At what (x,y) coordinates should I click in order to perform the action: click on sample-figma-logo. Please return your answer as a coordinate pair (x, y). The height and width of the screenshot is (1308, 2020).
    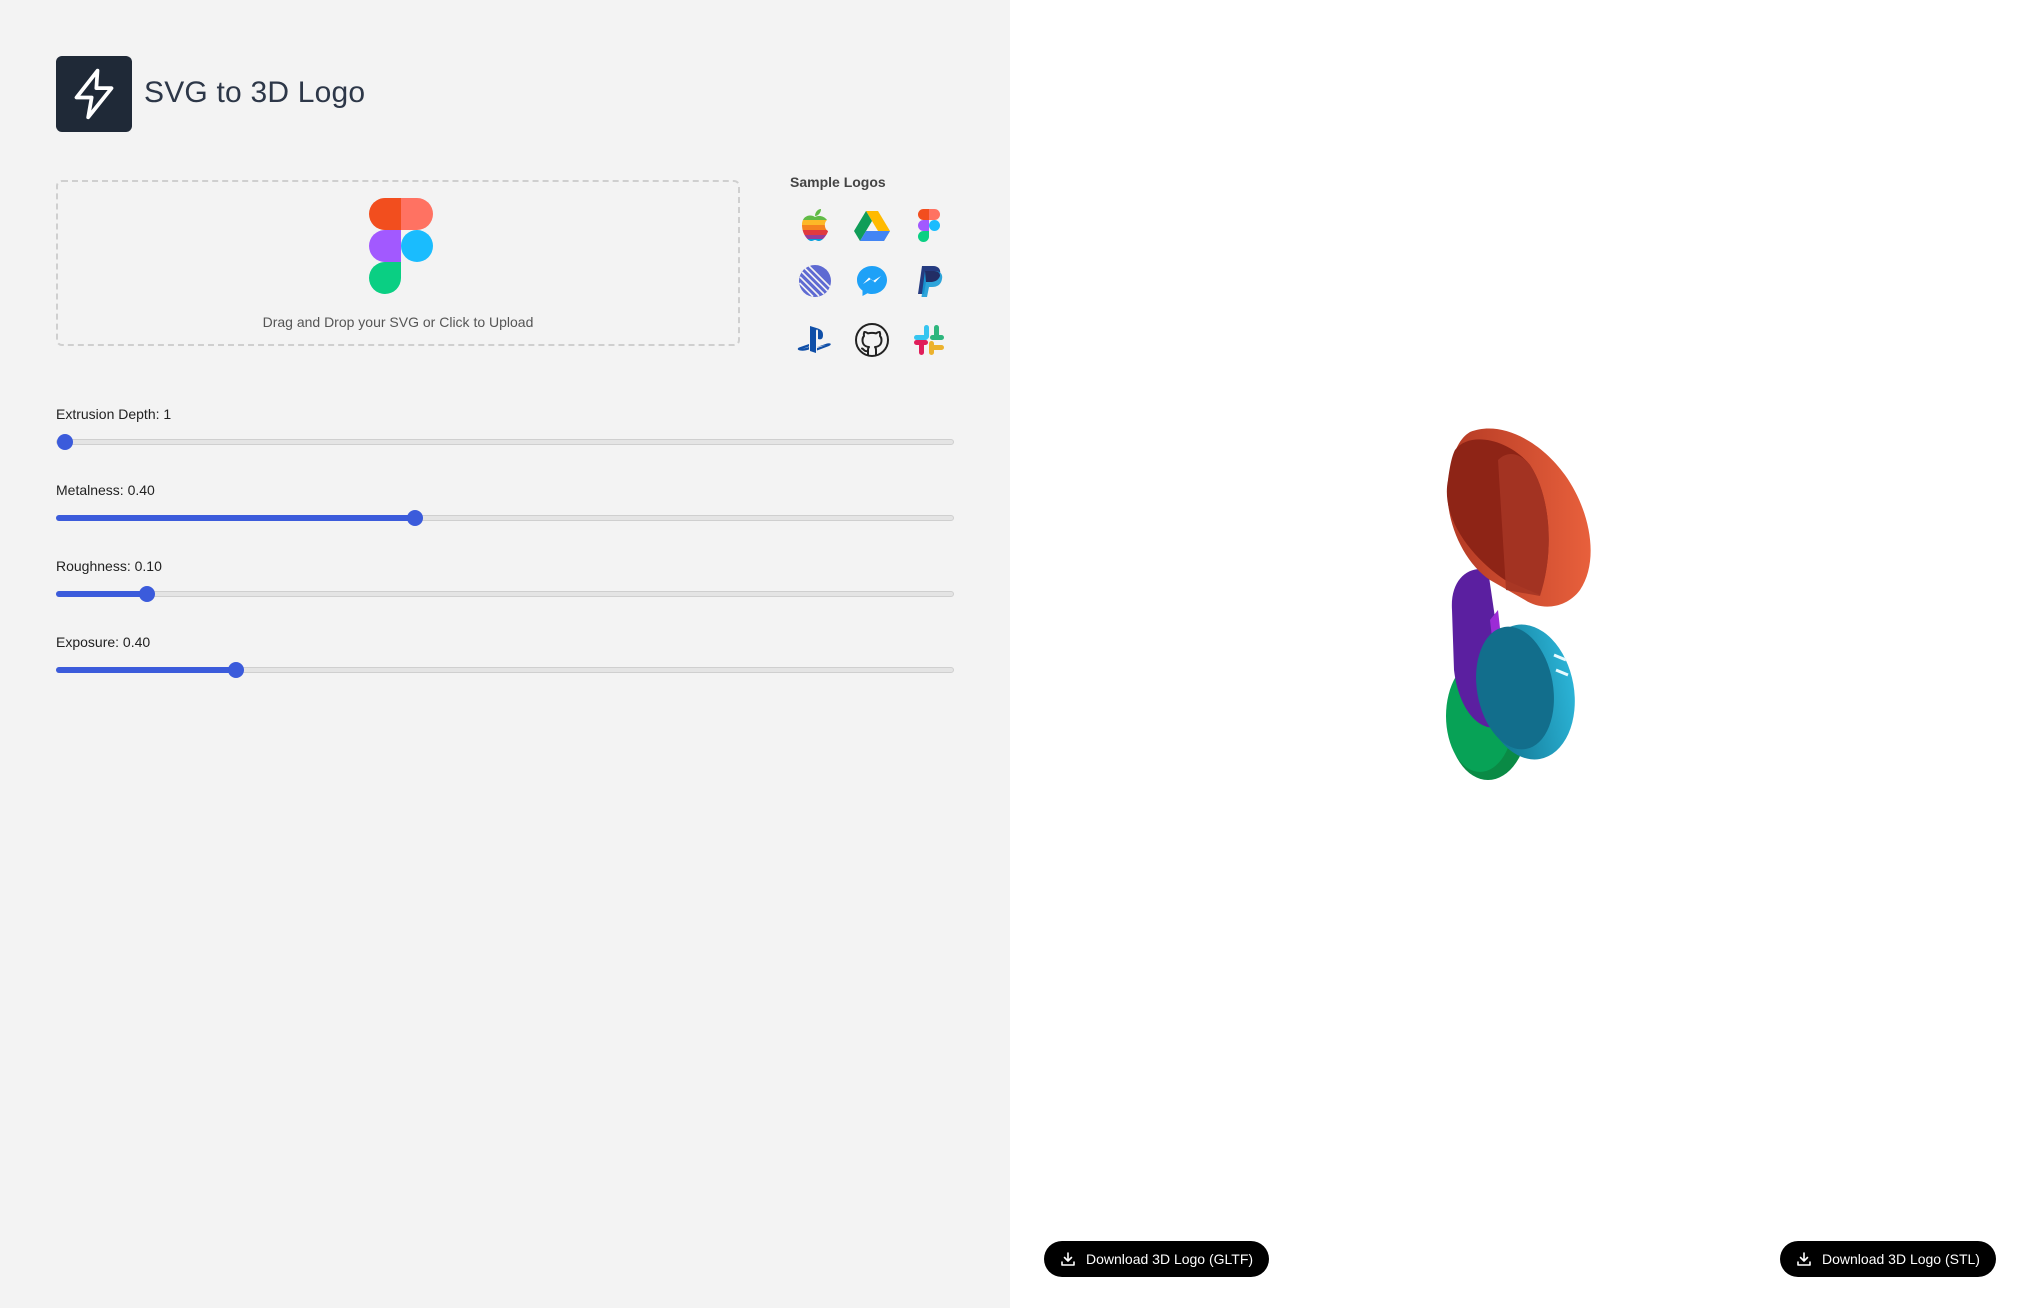
    Looking at the image, I should click on (929, 225).